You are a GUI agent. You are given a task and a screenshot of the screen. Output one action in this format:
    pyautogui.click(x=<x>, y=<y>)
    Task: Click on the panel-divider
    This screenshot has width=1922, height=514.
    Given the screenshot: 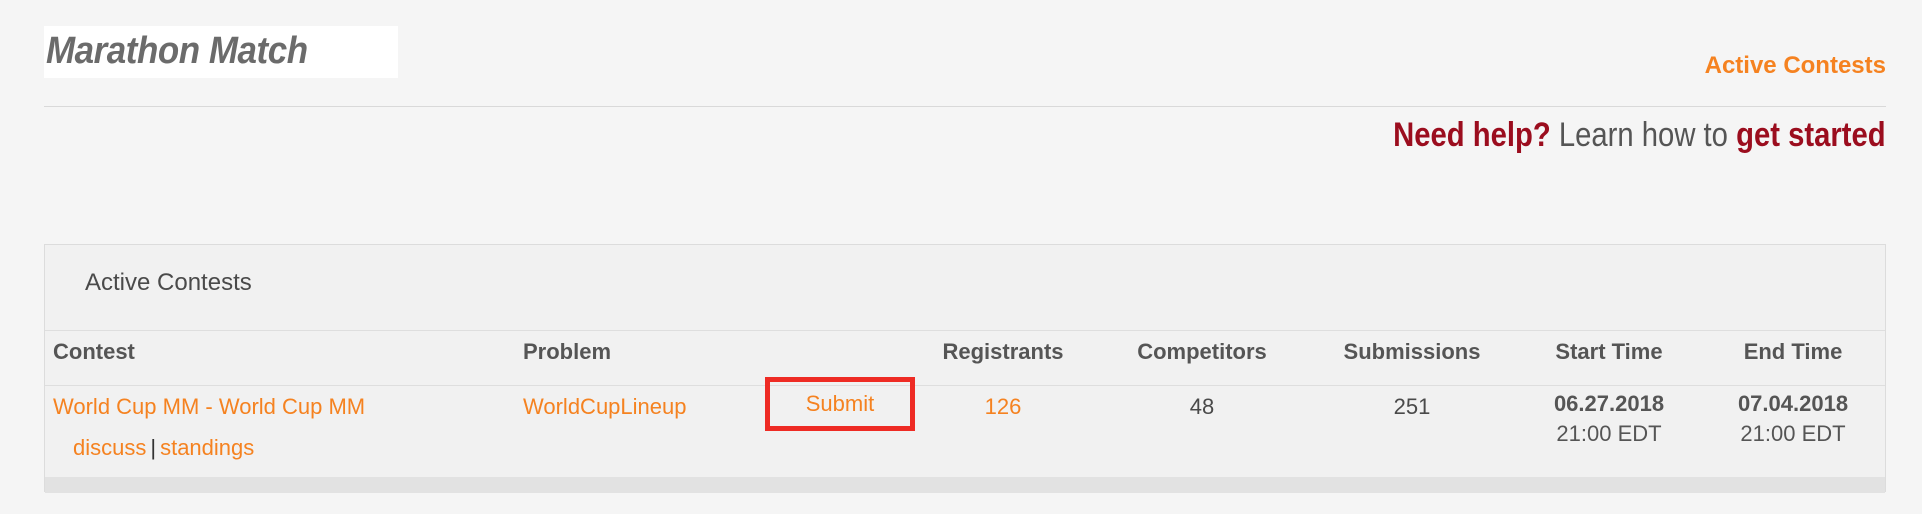 What is the action you would take?
    pyautogui.click(x=965, y=330)
    